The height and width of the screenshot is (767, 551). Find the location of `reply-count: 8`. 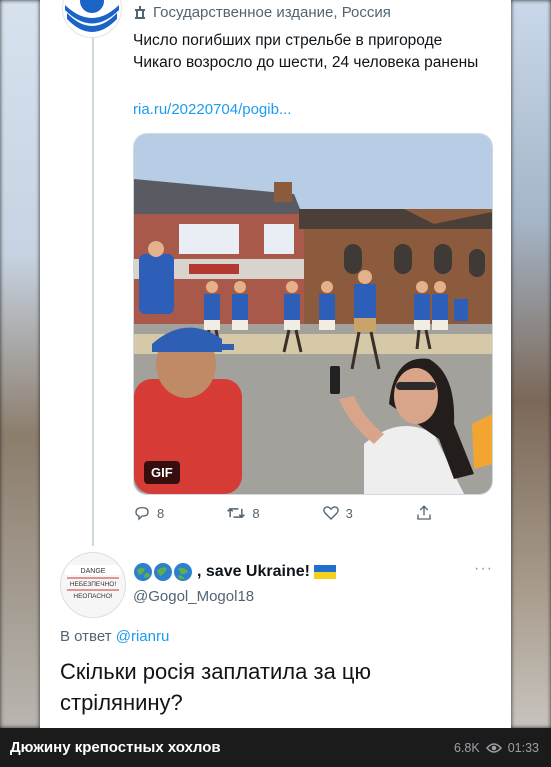

reply-count: 8 is located at coordinates (161, 513).